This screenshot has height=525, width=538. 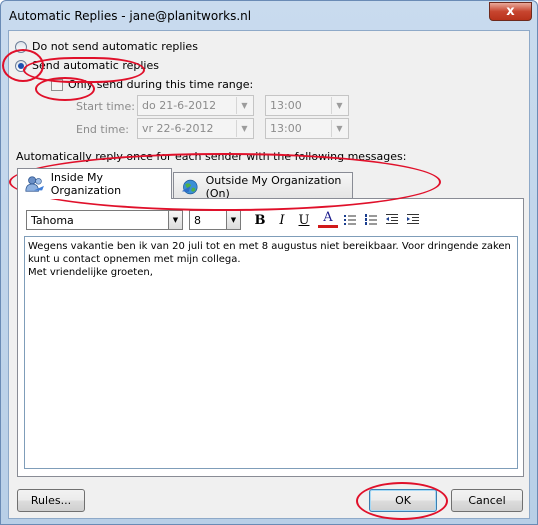 I want to click on message-line-4: Met vriendelijke groeten,, so click(x=90, y=272).